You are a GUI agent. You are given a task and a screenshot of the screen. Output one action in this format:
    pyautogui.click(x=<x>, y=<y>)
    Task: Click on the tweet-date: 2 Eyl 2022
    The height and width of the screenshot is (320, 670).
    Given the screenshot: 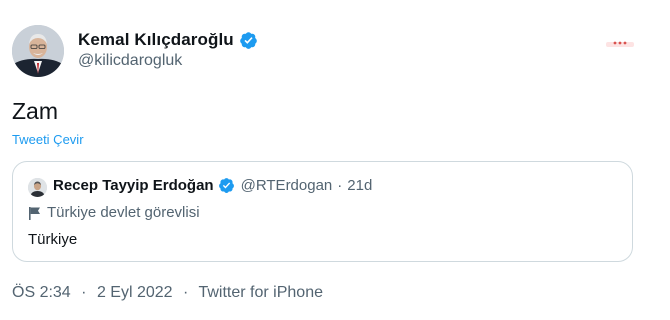 What is the action you would take?
    pyautogui.click(x=135, y=292)
    